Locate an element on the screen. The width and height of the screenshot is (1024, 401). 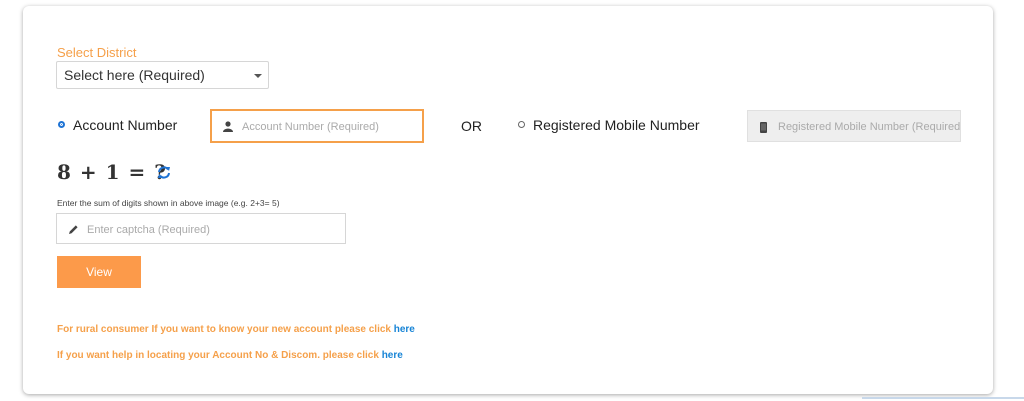
rural-consumer-link: here is located at coordinates (404, 329).